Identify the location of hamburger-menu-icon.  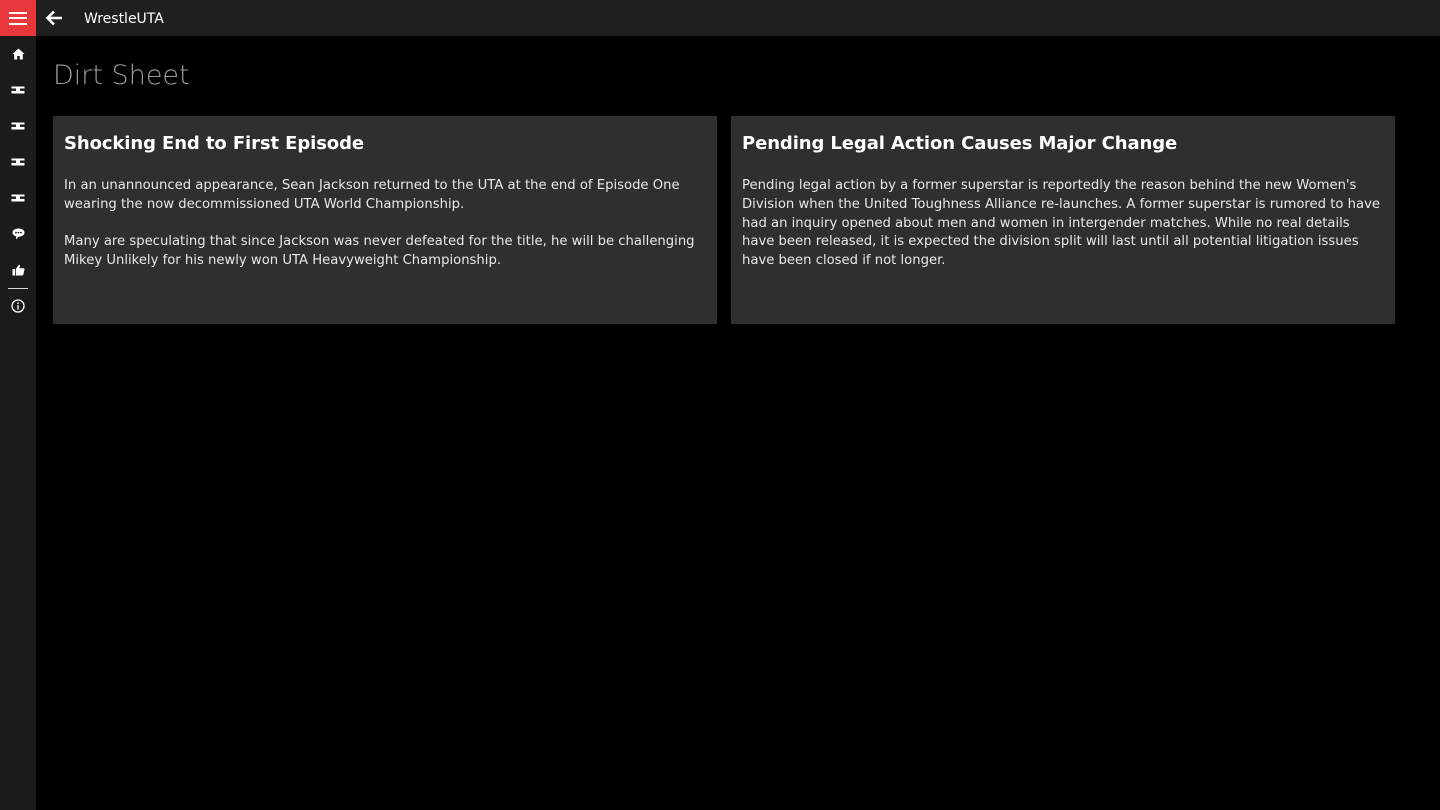
(18, 18).